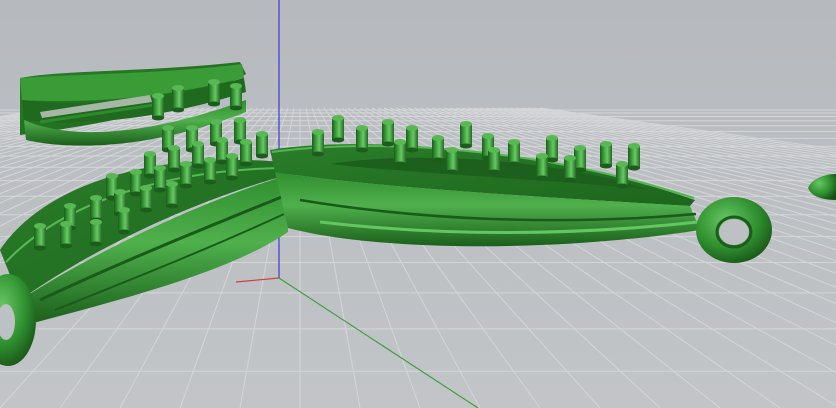  What do you see at coordinates (734, 230) in the screenshot?
I see `jump-ring-right` at bounding box center [734, 230].